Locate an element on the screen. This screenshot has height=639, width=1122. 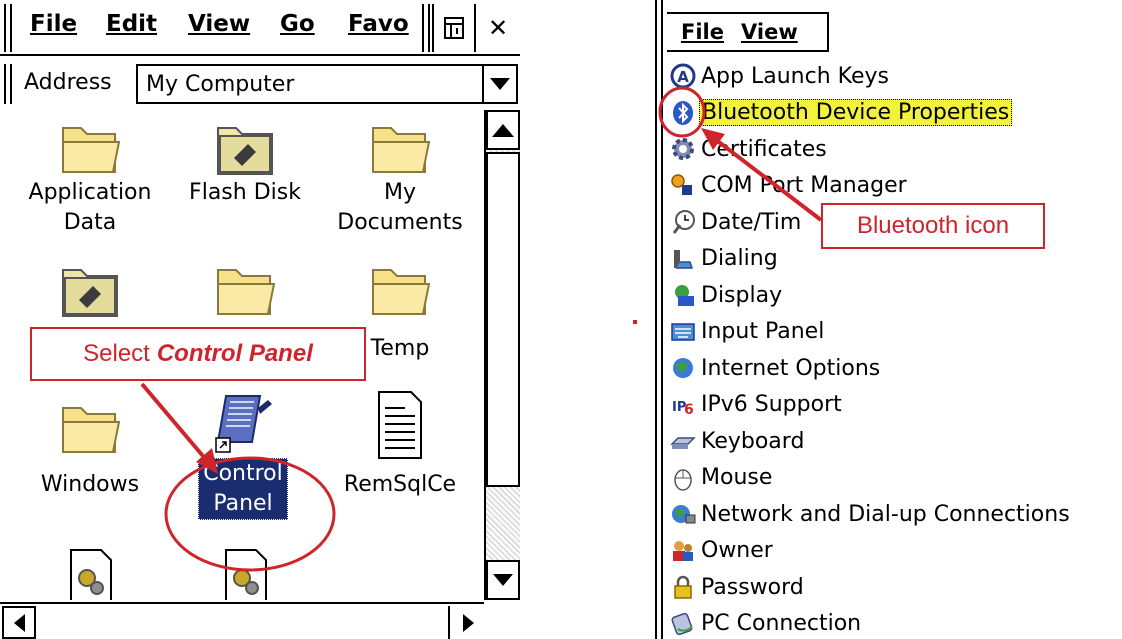
folder-item-storage-card is located at coordinates (90, 290).